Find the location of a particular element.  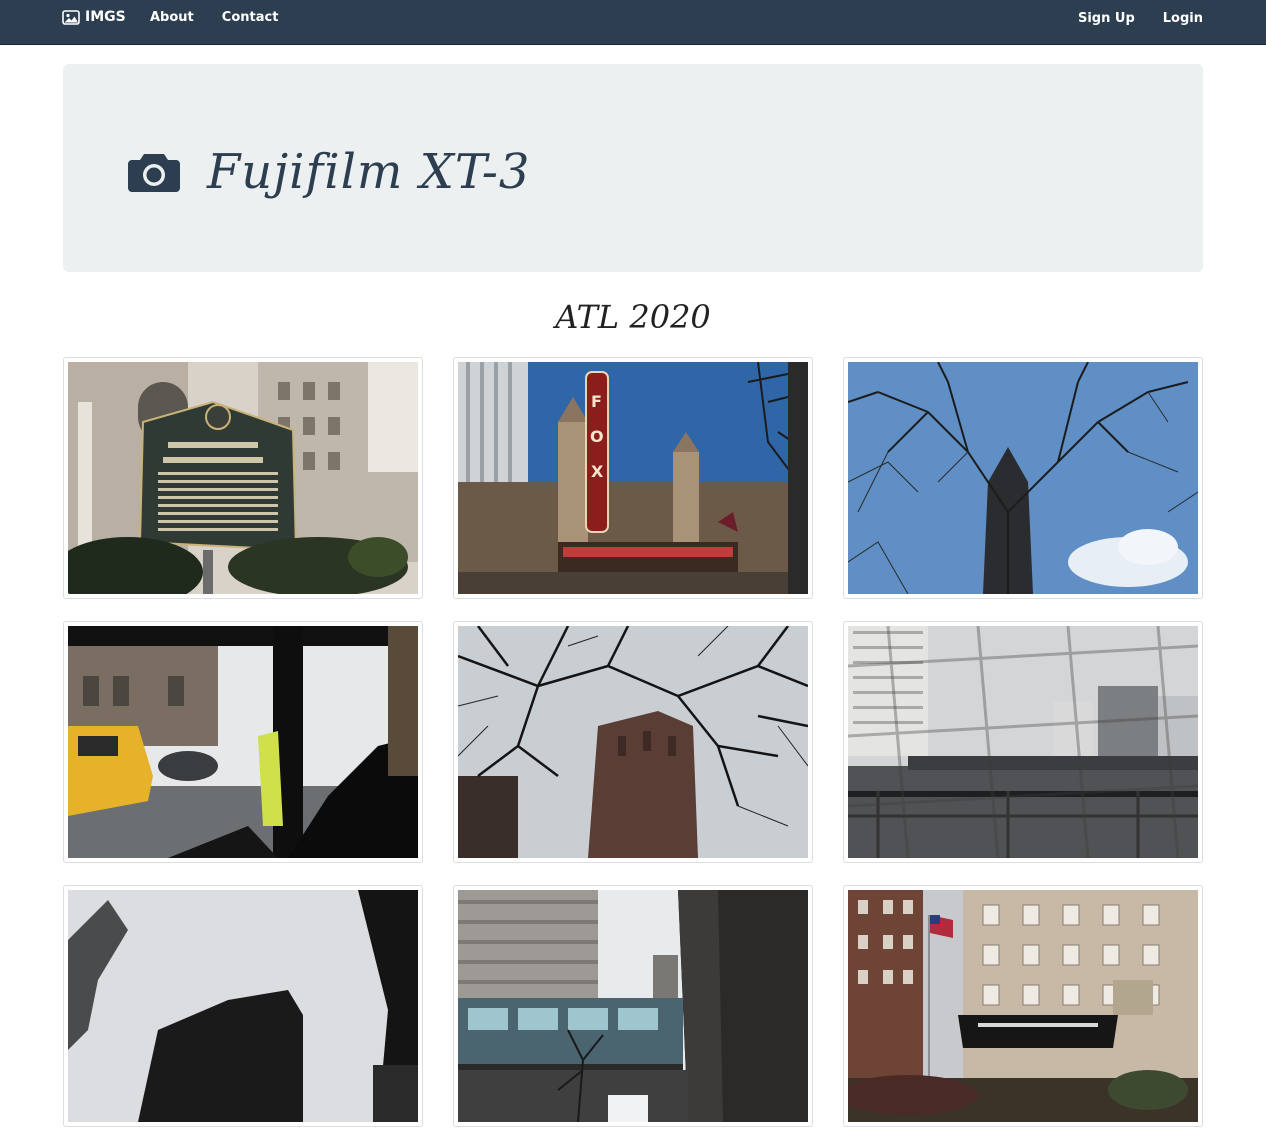

svg-text: X is located at coordinates (597, 471).